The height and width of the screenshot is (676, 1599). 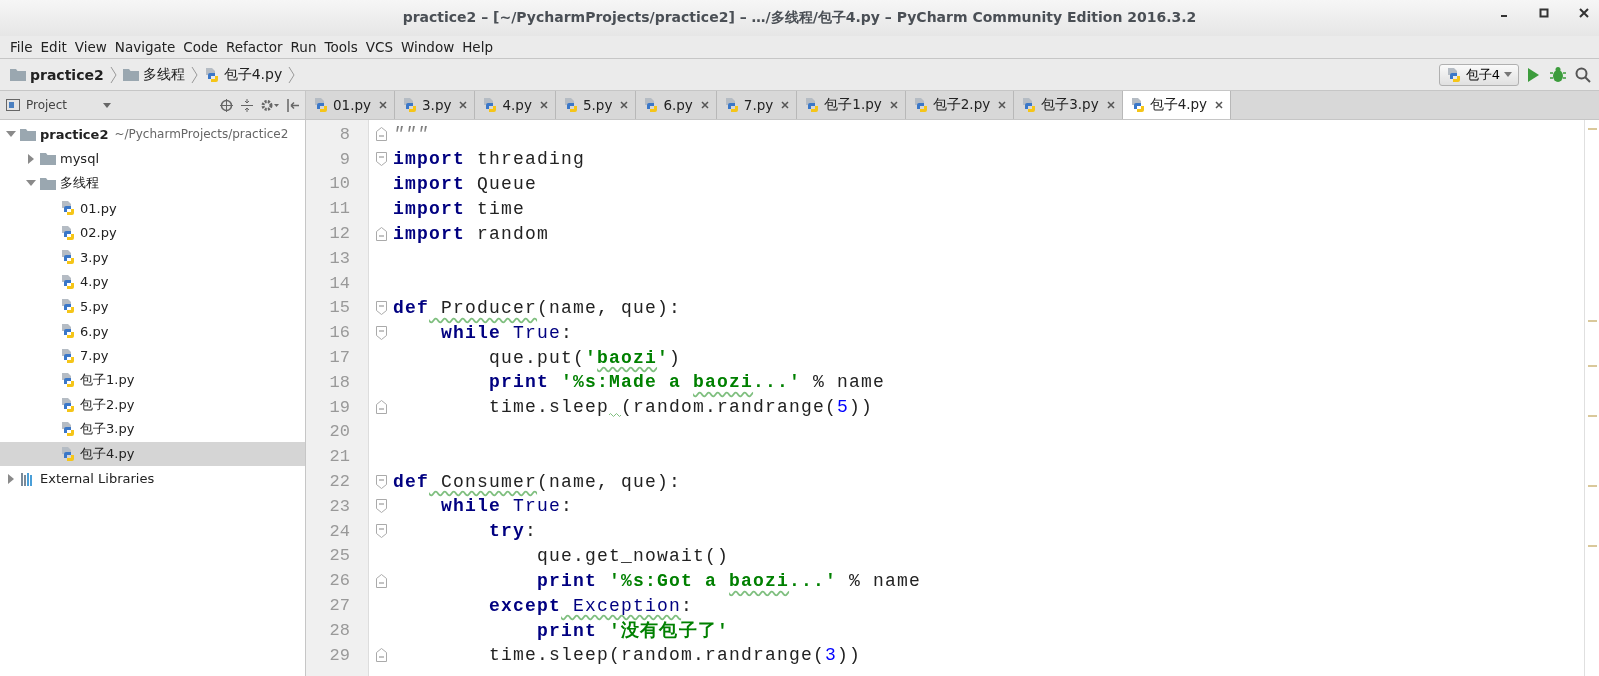 What do you see at coordinates (489, 159) in the screenshot?
I see `code-line: import threading` at bounding box center [489, 159].